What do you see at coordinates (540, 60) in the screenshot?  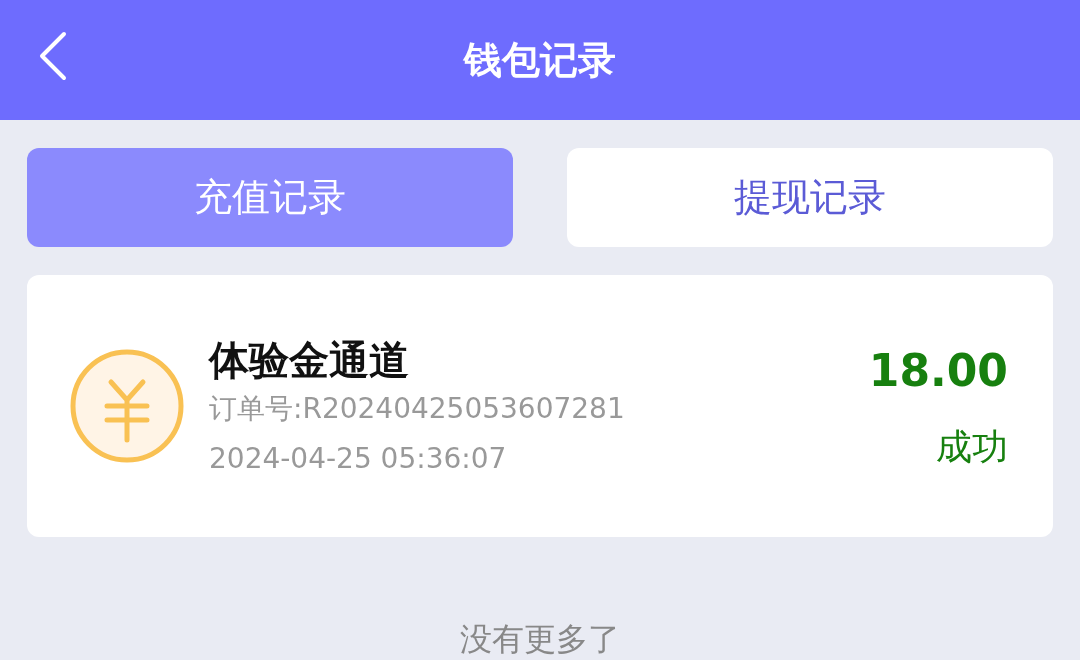 I see `page-title: 钱包记录` at bounding box center [540, 60].